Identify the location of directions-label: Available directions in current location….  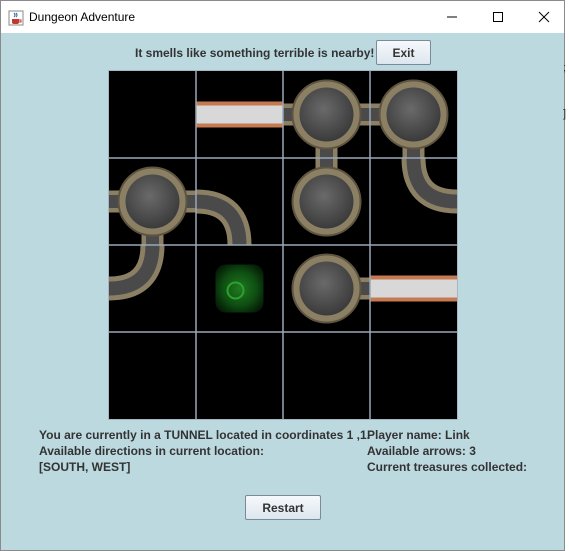
(151, 451).